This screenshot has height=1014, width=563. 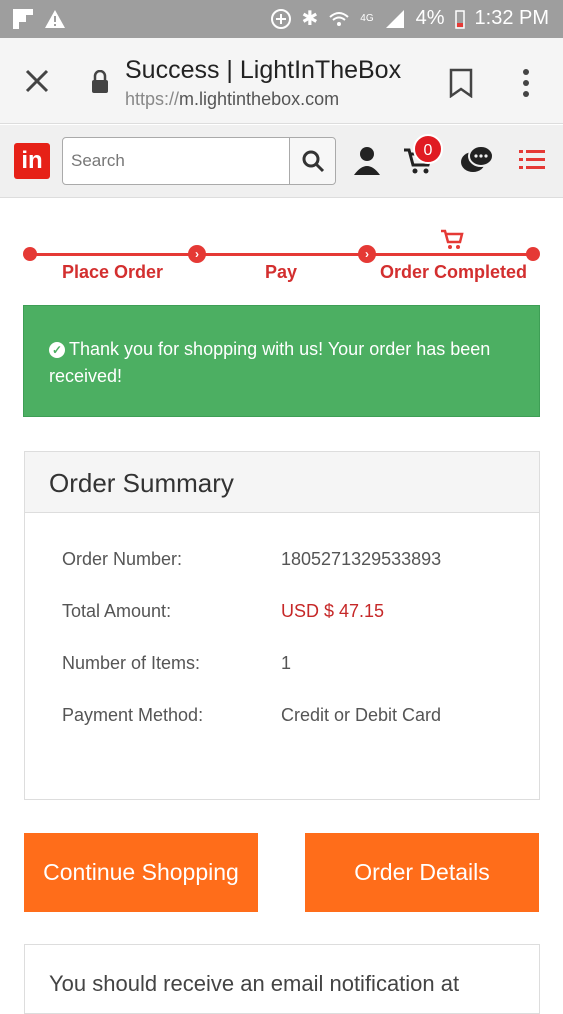 What do you see at coordinates (286, 663) in the screenshot?
I see `items-count-value: 1` at bounding box center [286, 663].